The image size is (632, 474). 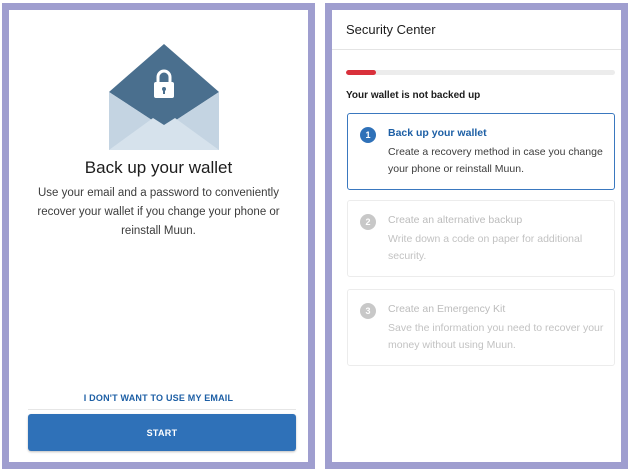 What do you see at coordinates (158, 167) in the screenshot?
I see `page-title: Back up your wallet` at bounding box center [158, 167].